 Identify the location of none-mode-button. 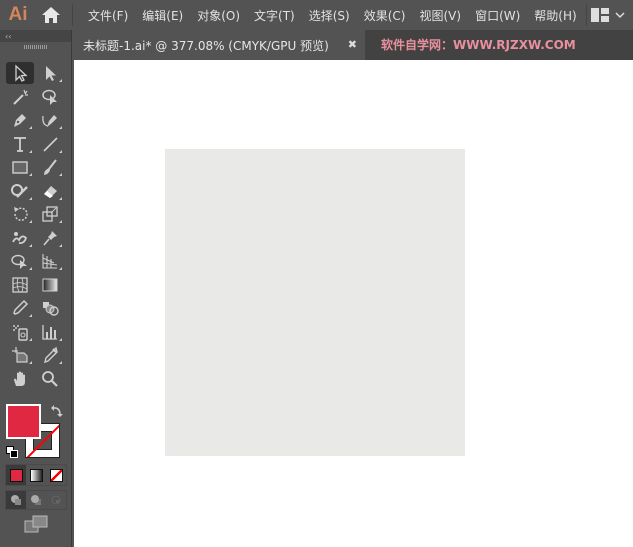
(56, 475).